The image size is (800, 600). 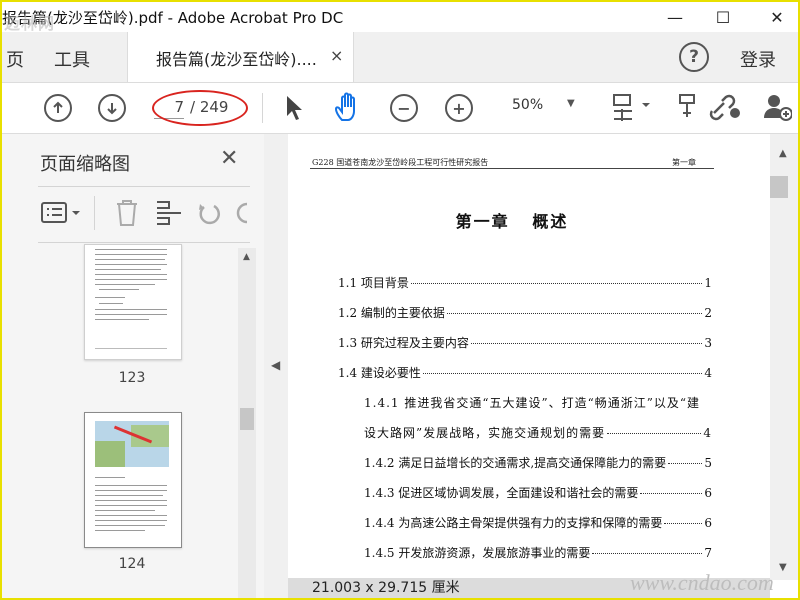 What do you see at coordinates (336, 55) in the screenshot?
I see `close-tab-icon: ×` at bounding box center [336, 55].